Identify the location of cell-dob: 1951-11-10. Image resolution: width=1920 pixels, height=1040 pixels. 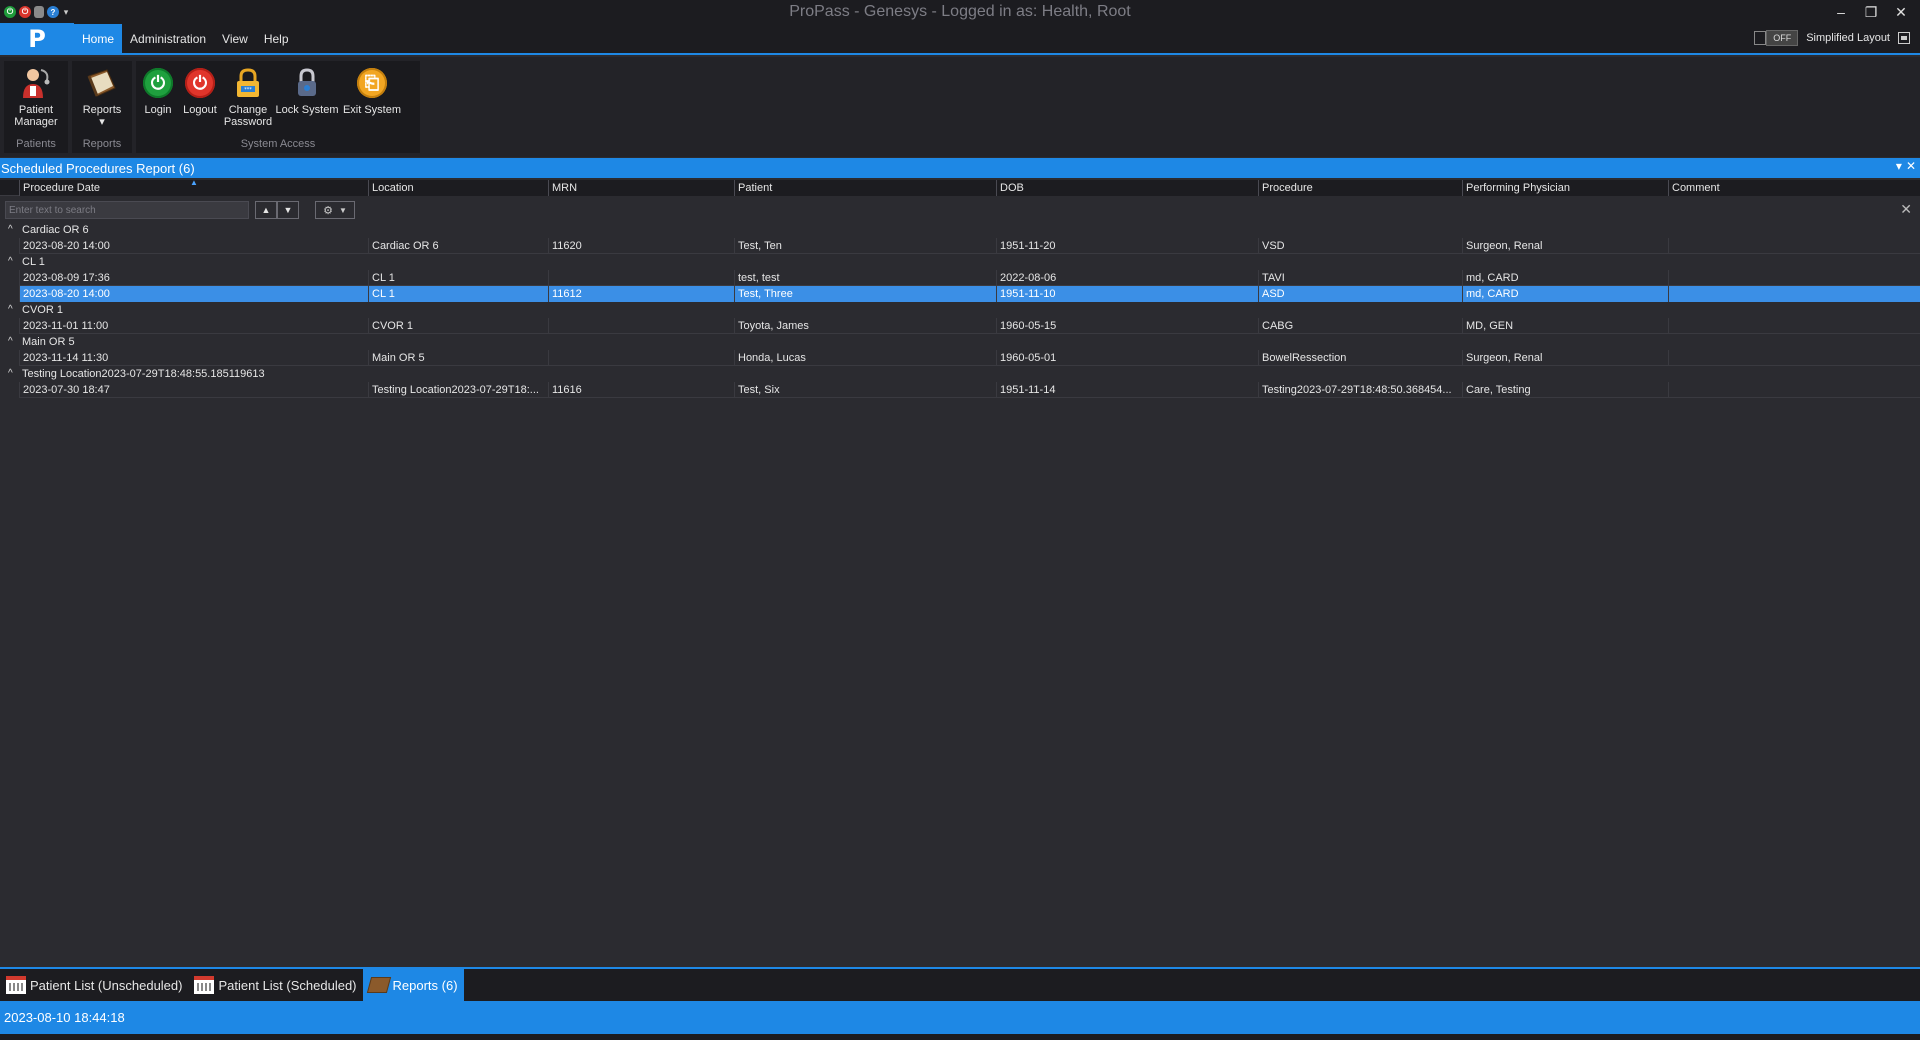
(1127, 294).